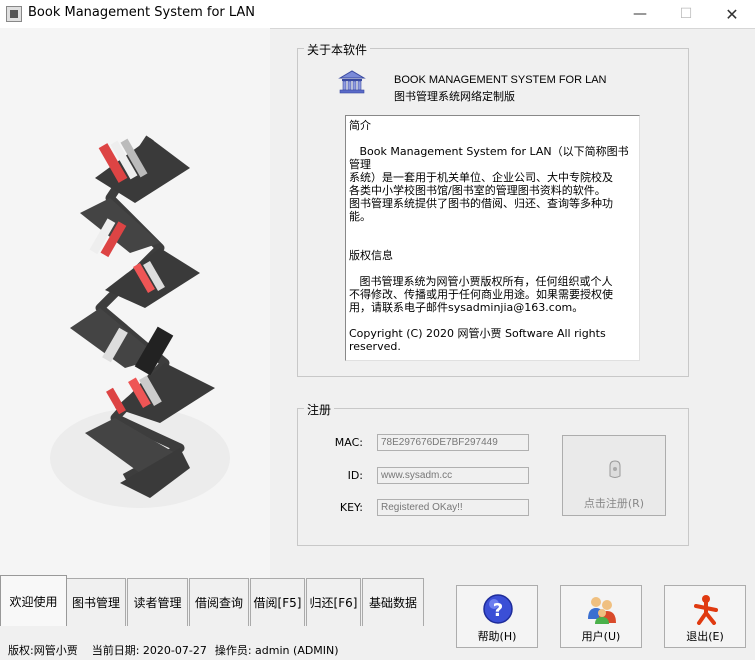 The image size is (755, 660). Describe the element at coordinates (360, 125) in the screenshot. I see `about-text-line: 简介` at that location.